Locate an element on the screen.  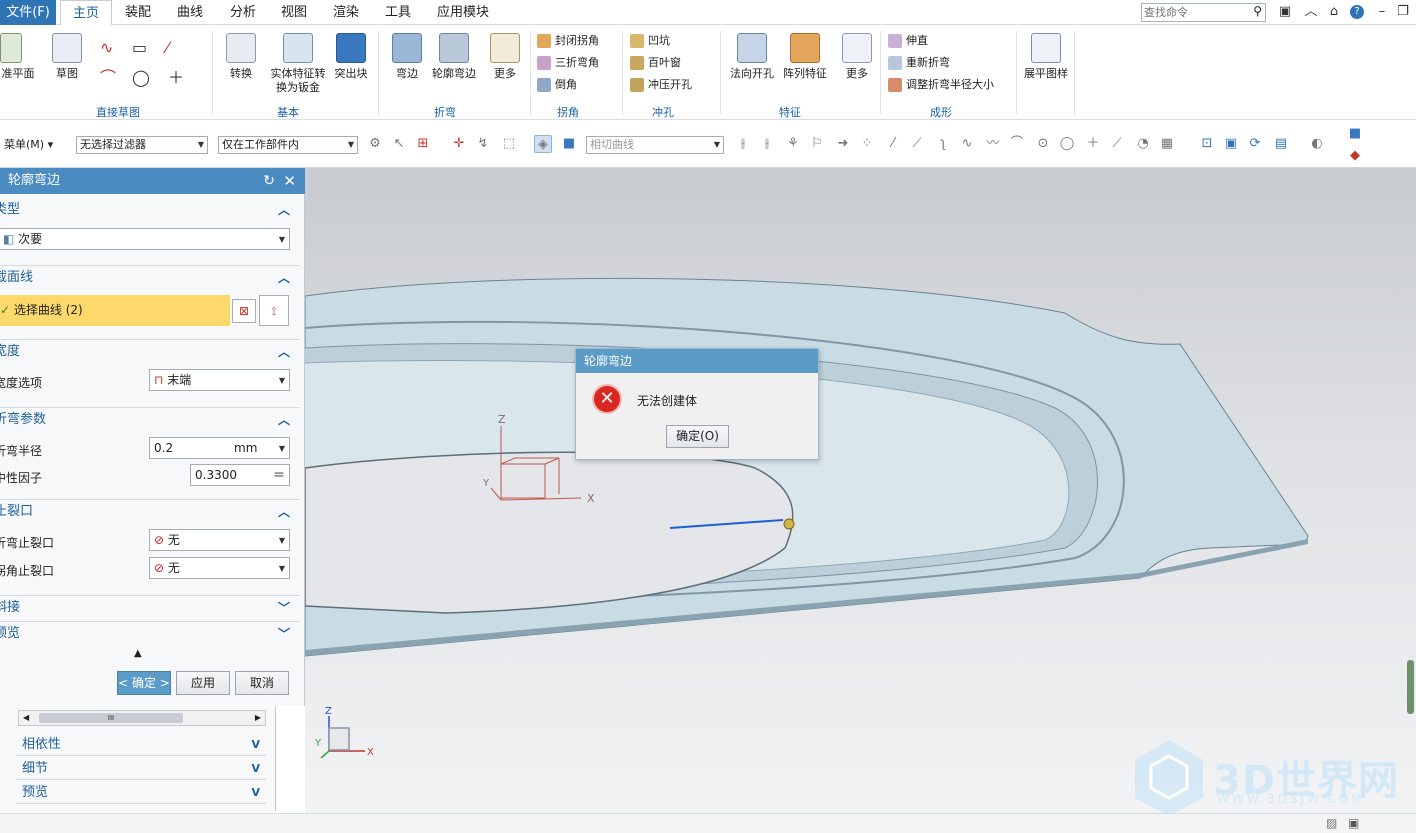
tab-view: 视图 is located at coordinates (294, 12).